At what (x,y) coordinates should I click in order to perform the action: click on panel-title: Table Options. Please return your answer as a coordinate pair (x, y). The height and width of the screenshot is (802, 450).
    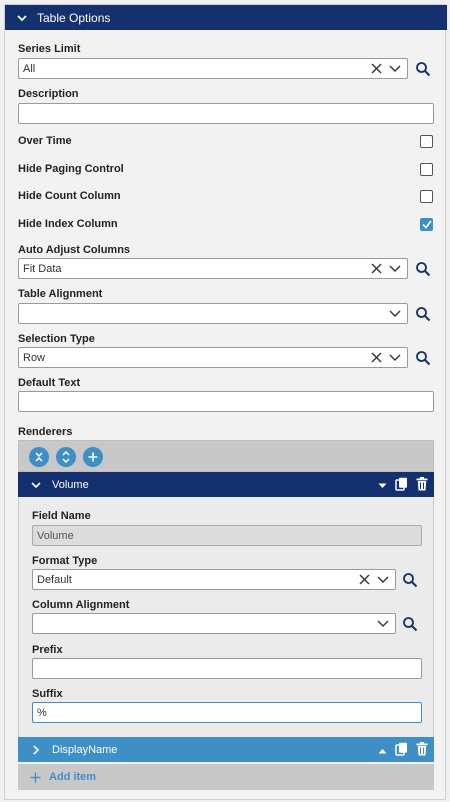
    Looking at the image, I should click on (74, 17).